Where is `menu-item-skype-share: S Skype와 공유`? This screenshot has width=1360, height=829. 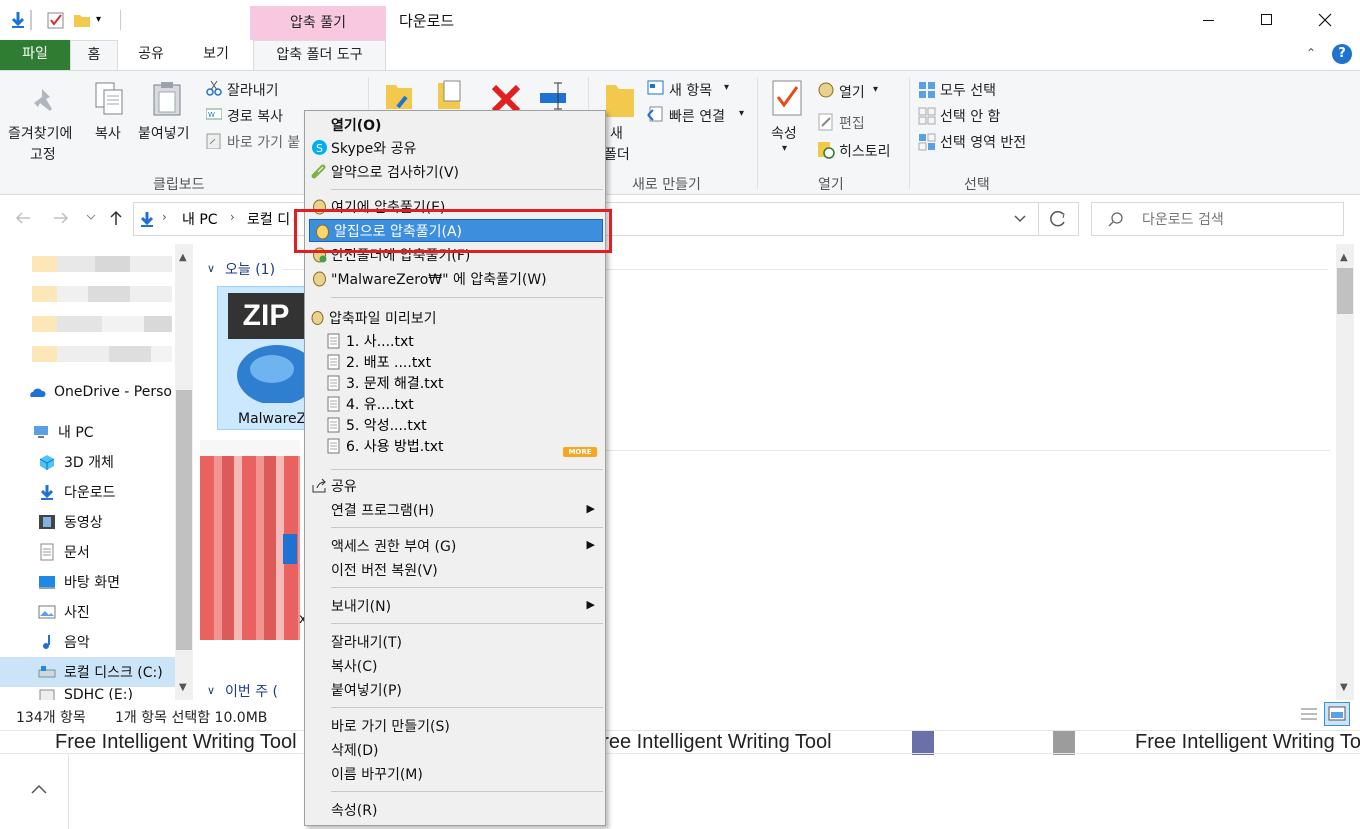 menu-item-skype-share: S Skype와 공유 is located at coordinates (455, 147).